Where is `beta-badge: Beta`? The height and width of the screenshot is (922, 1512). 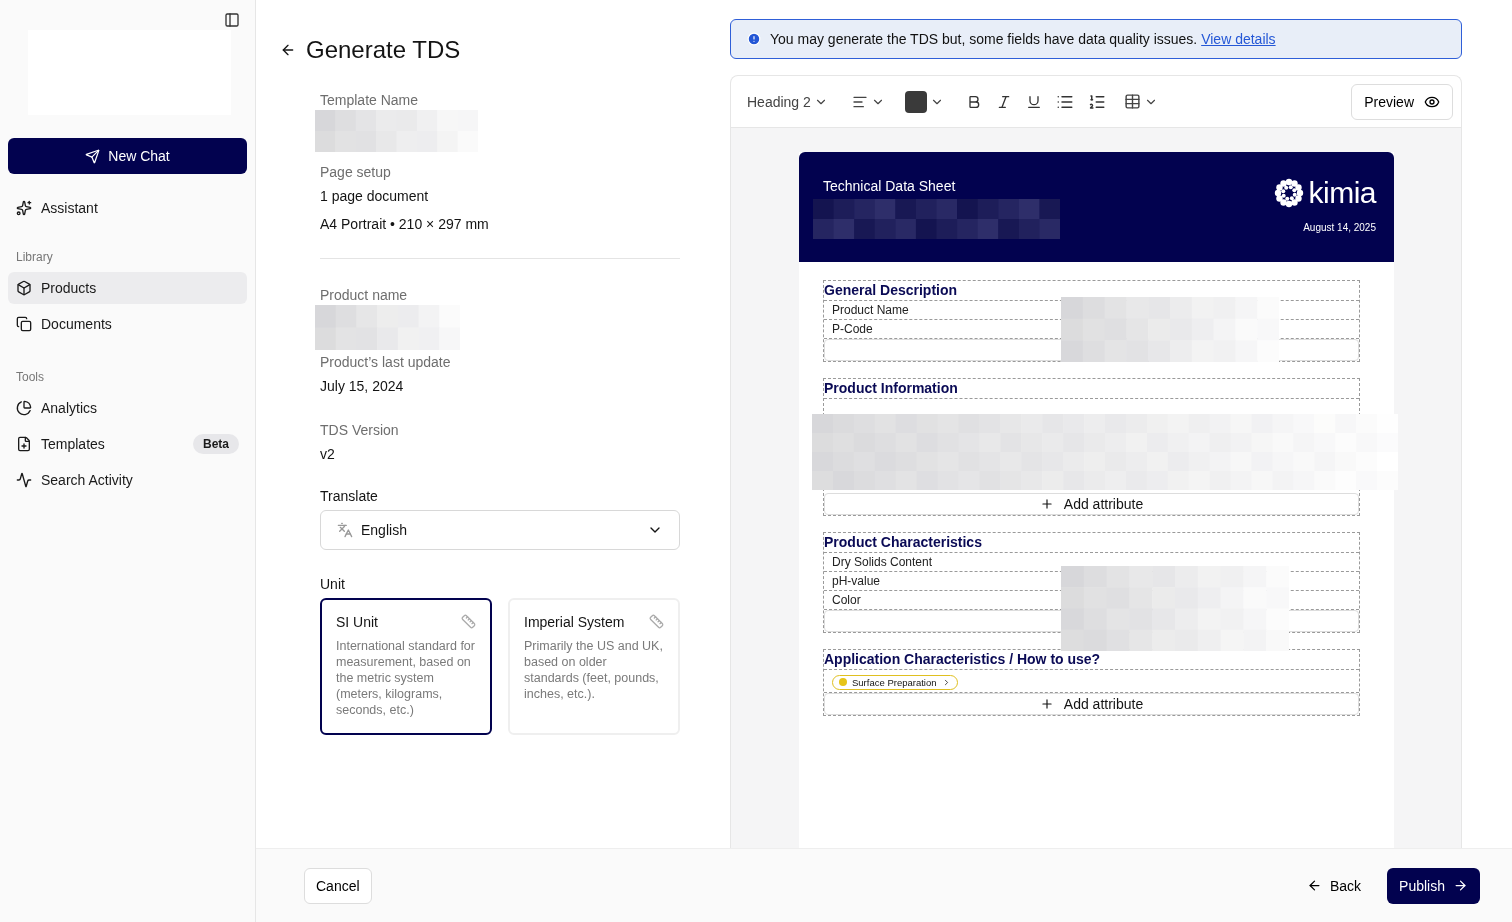 beta-badge: Beta is located at coordinates (216, 444).